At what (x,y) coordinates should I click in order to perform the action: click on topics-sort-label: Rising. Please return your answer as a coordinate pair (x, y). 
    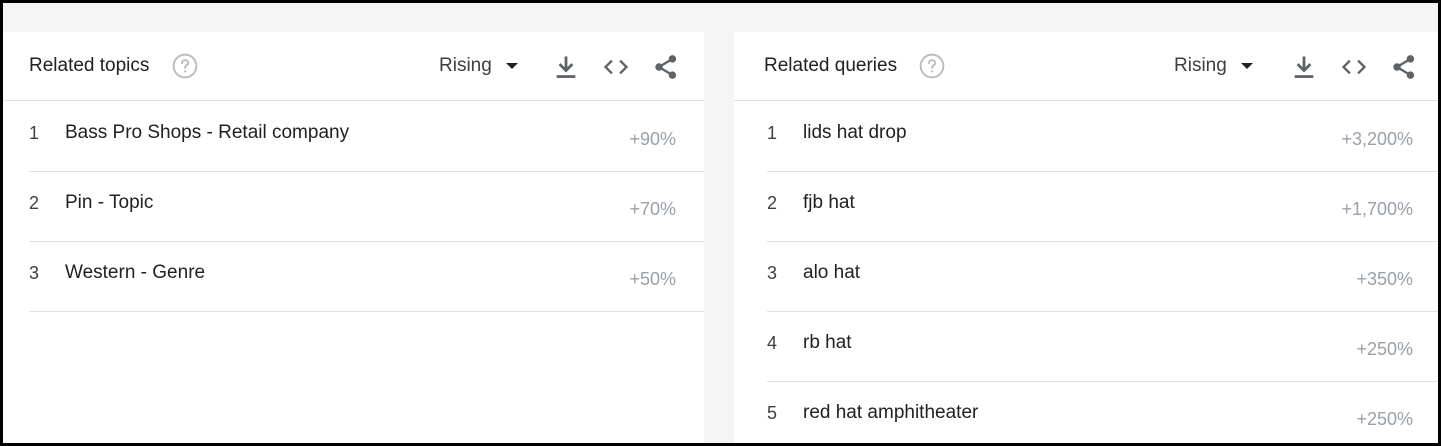
    Looking at the image, I should click on (465, 65).